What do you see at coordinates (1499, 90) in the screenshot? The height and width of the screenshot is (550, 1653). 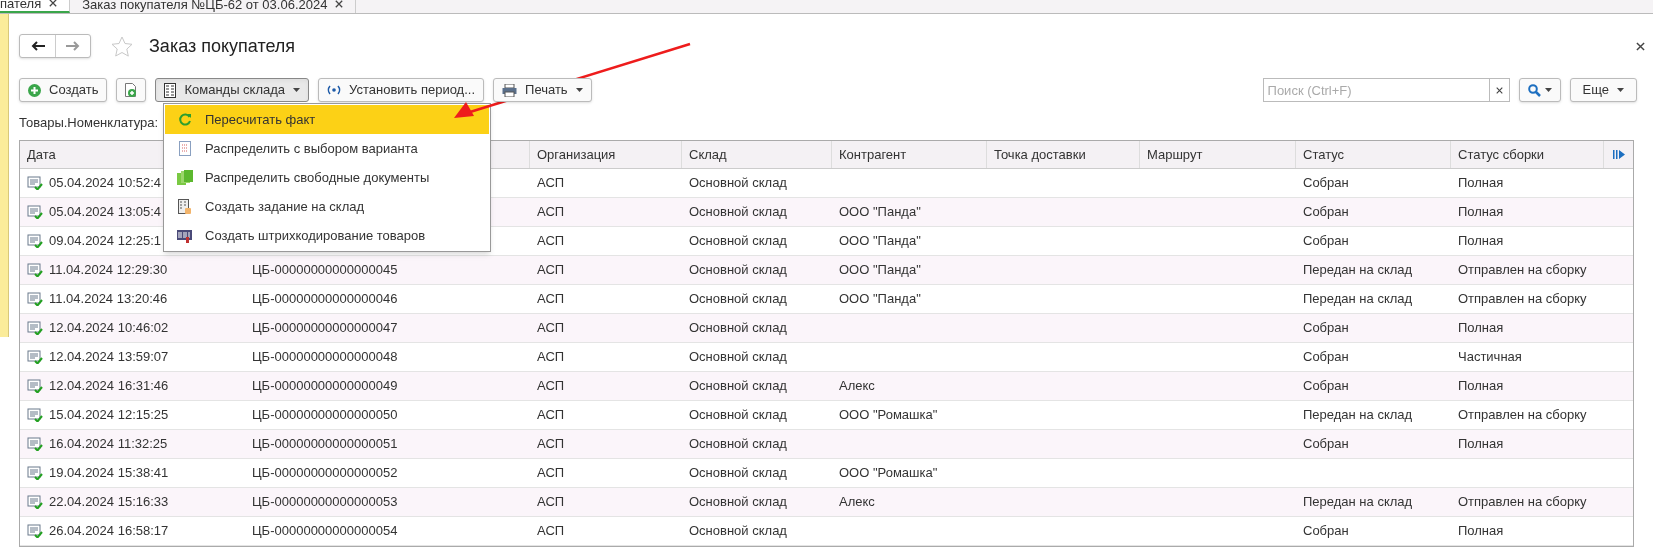 I see `clear-icon` at bounding box center [1499, 90].